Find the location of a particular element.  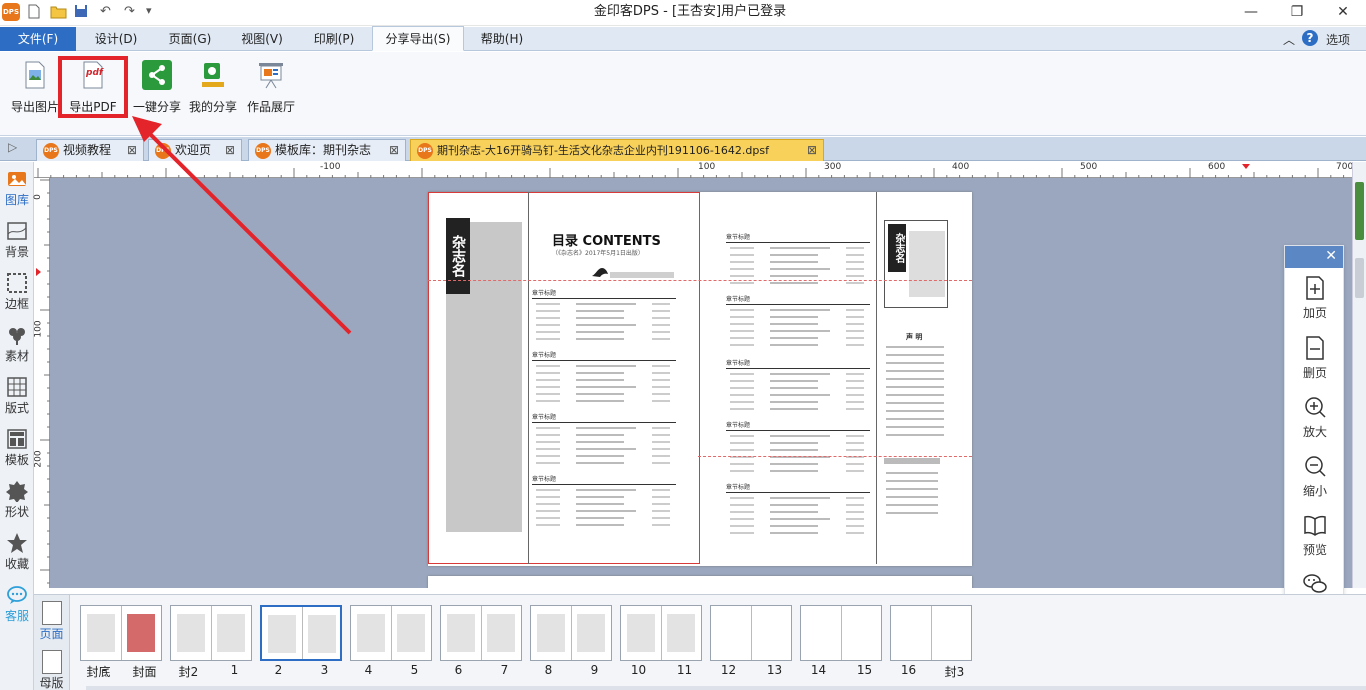

menu-design: 设计(D) is located at coordinates (116, 39).